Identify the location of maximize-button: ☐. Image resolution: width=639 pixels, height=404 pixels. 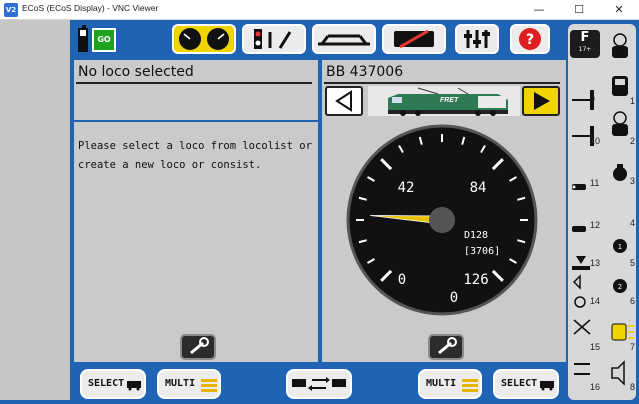
(579, 10).